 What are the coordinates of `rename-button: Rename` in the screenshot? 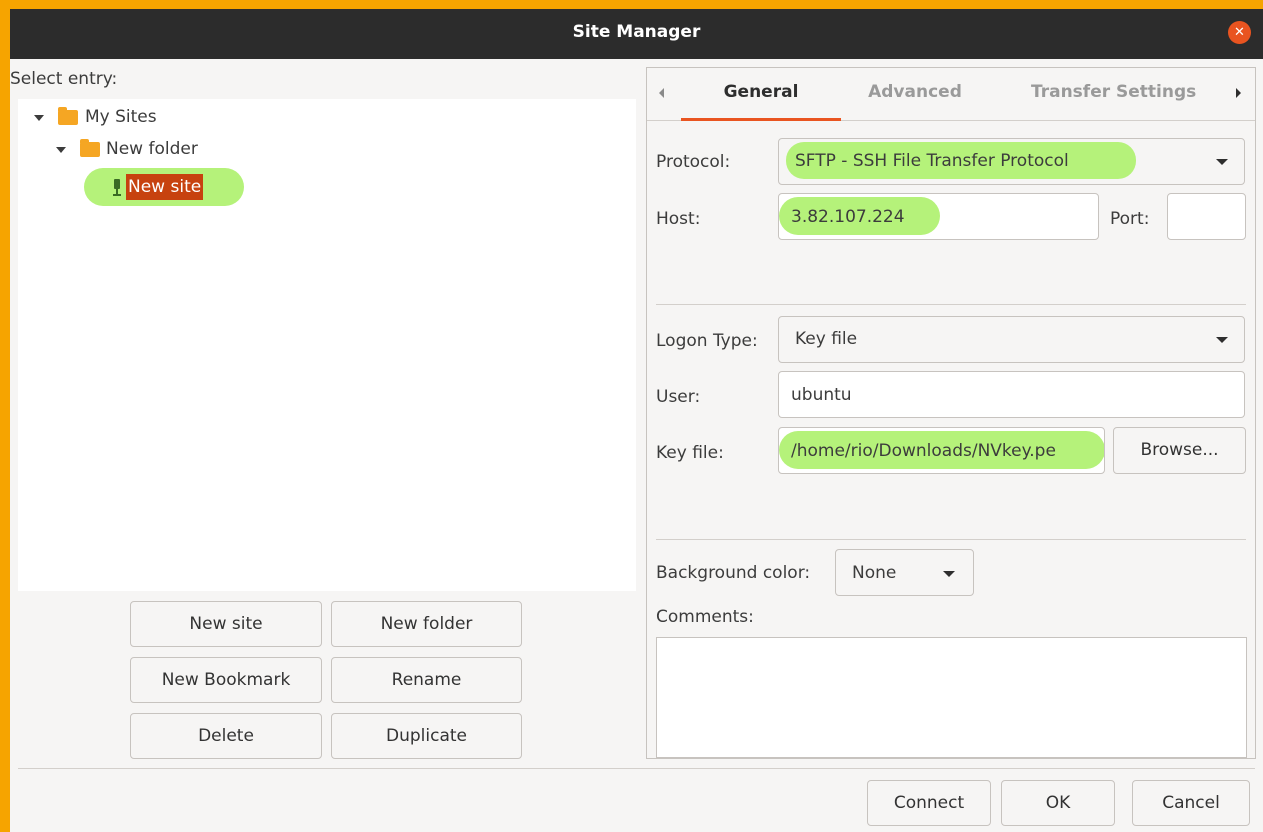 It's located at (426, 680).